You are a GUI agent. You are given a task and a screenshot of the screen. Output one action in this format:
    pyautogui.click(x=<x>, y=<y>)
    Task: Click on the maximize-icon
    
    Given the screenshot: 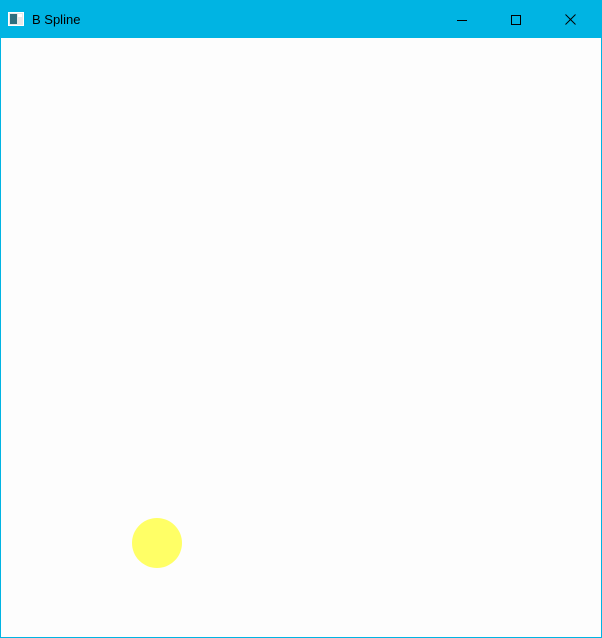 What is the action you would take?
    pyautogui.click(x=516, y=19)
    